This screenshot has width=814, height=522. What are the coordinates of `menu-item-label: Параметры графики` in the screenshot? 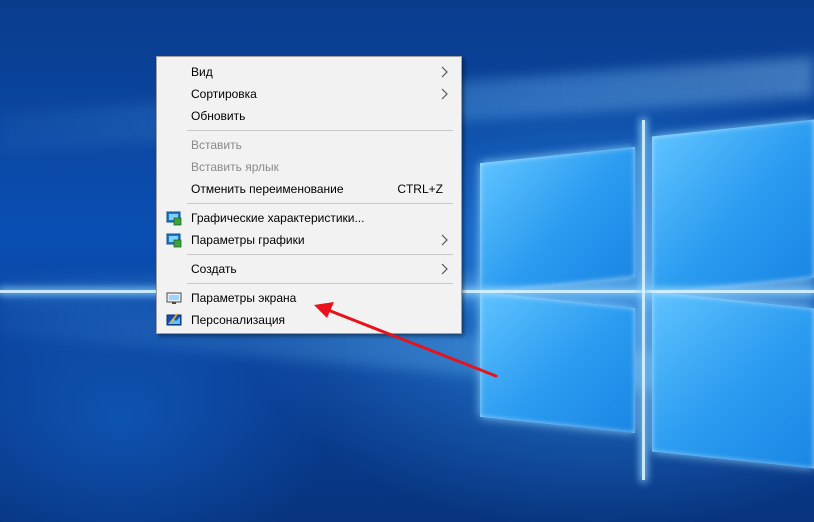 It's located at (248, 240).